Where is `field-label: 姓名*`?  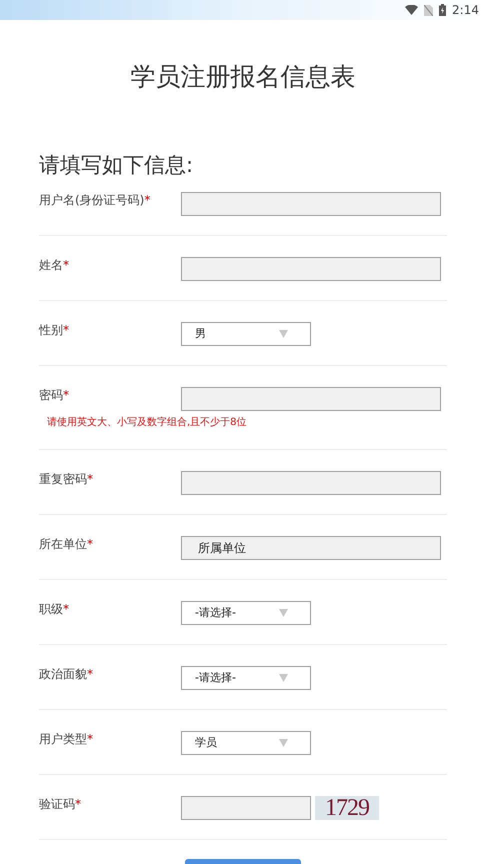 field-label: 姓名* is located at coordinates (54, 265).